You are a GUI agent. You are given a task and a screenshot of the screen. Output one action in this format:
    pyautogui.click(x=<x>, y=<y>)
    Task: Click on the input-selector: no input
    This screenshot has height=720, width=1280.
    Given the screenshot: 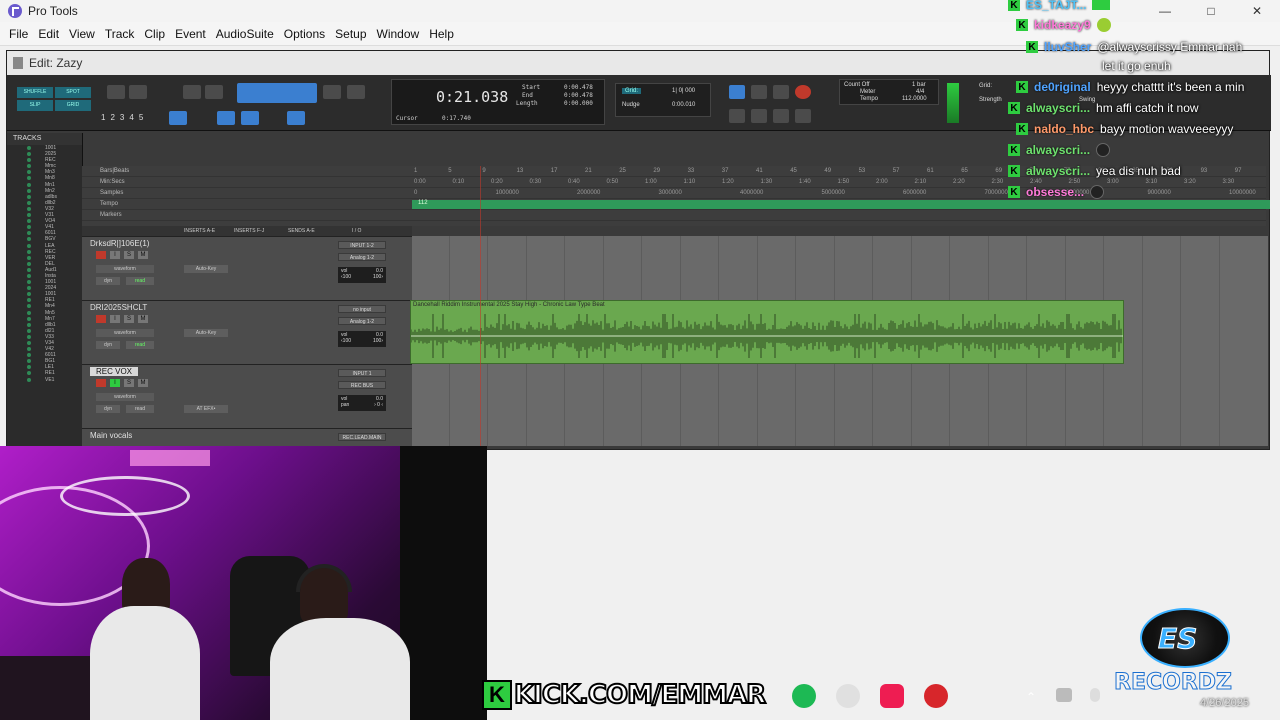 What is the action you would take?
    pyautogui.click(x=362, y=309)
    